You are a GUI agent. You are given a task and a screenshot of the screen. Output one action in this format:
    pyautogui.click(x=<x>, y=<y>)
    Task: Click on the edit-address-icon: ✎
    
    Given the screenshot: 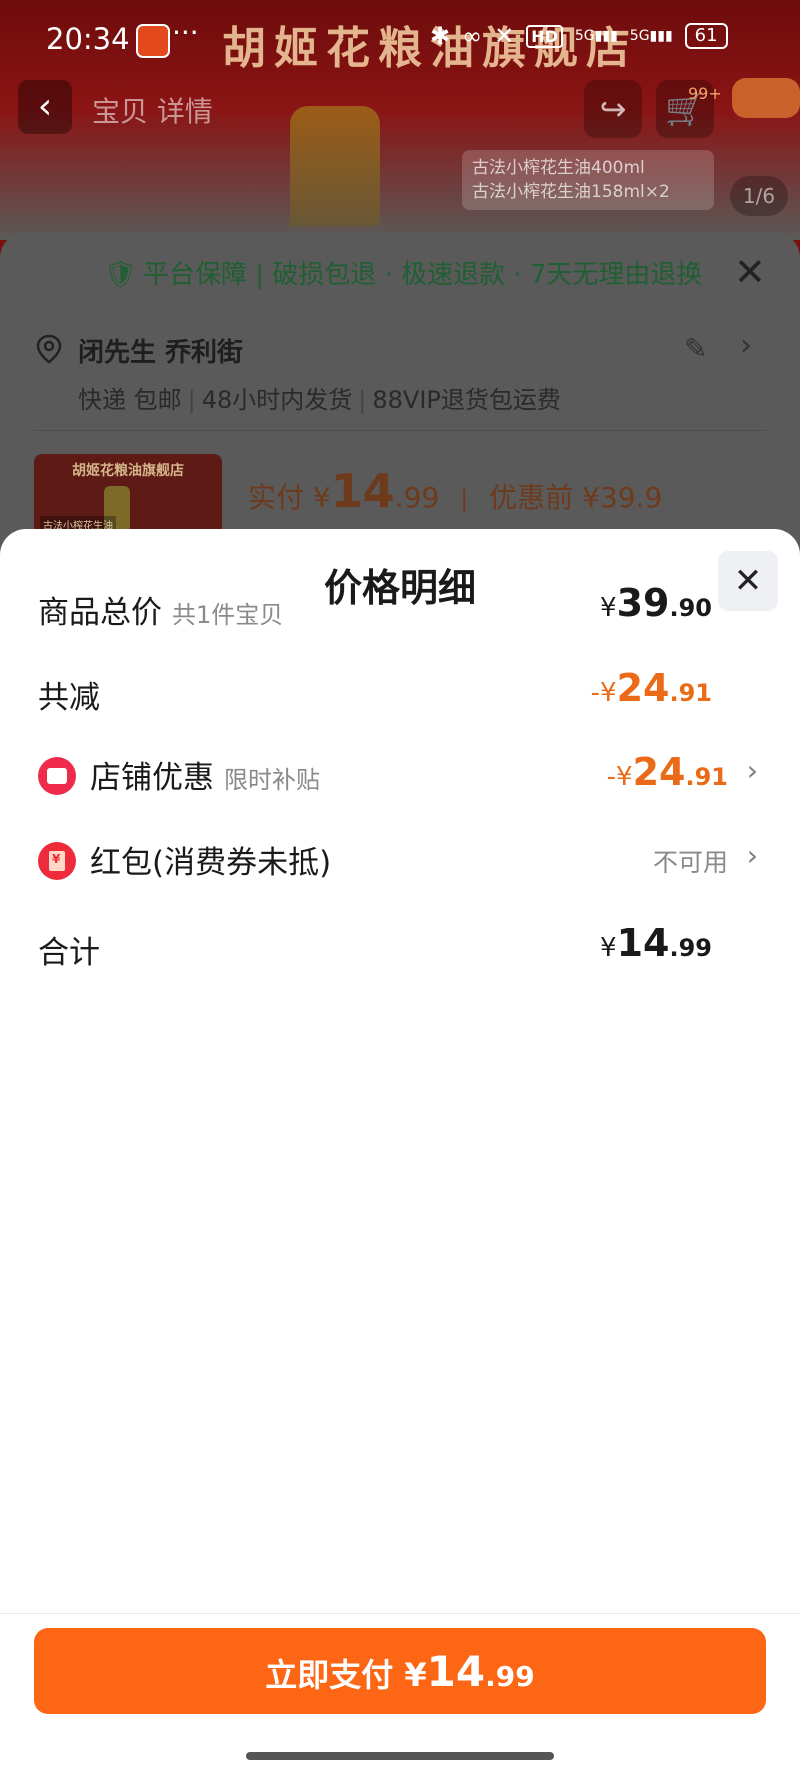 What is the action you would take?
    pyautogui.click(x=695, y=348)
    